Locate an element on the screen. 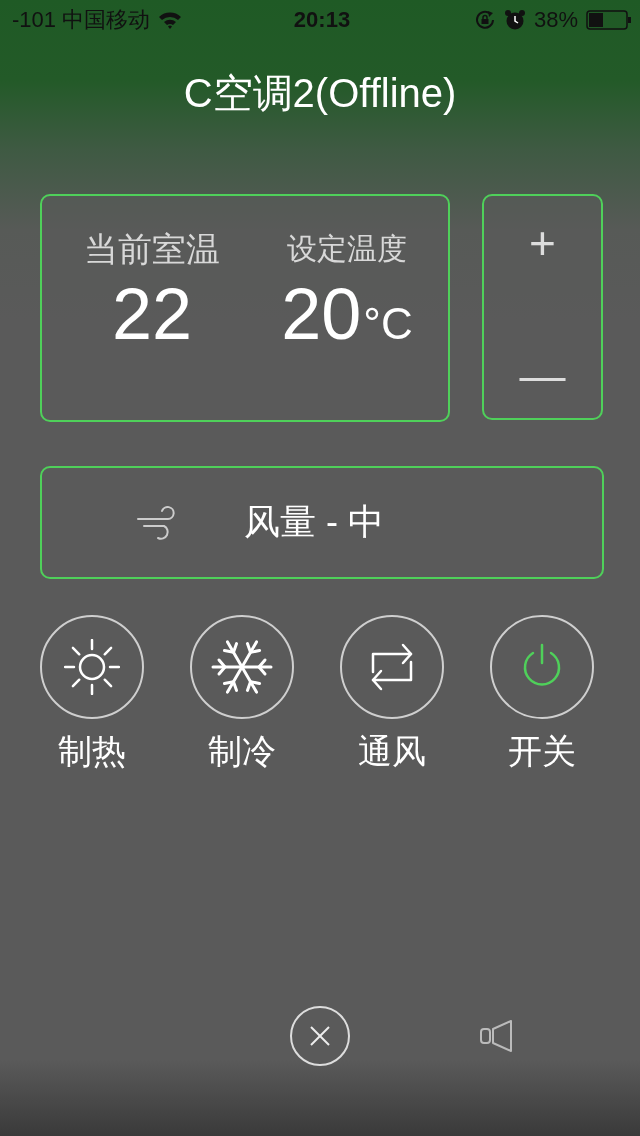 The image size is (640, 1136). fan-speed-label: 风量 - 中 is located at coordinates (314, 522).